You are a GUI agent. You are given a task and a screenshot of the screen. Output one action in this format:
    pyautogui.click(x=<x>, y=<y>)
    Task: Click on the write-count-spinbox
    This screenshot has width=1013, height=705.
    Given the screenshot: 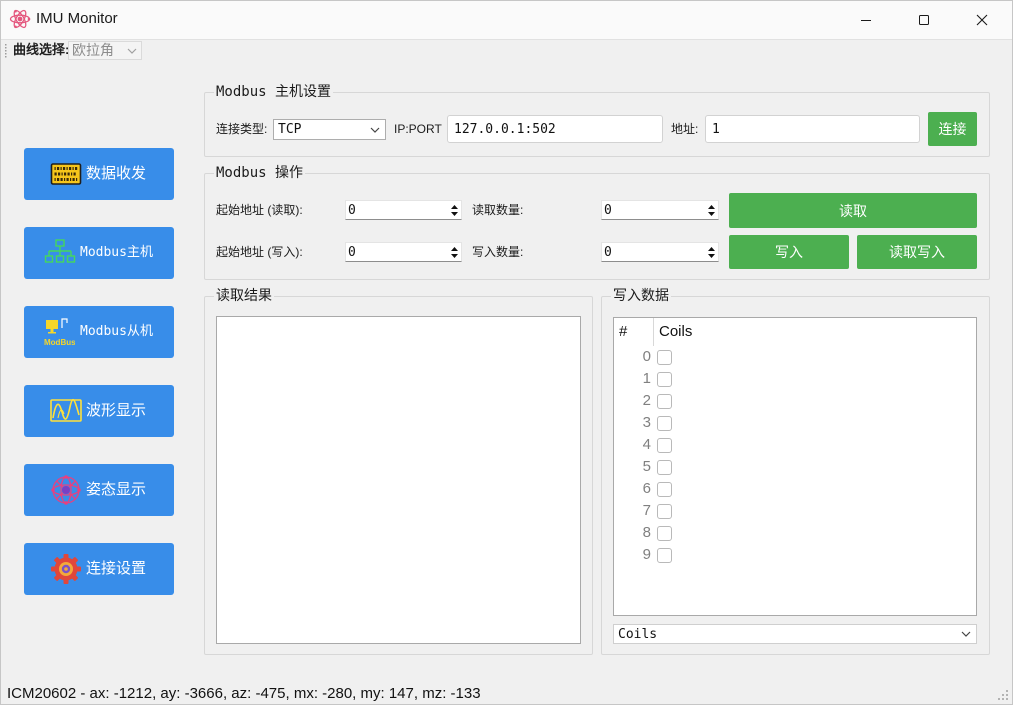 What is the action you would take?
    pyautogui.click(x=660, y=252)
    